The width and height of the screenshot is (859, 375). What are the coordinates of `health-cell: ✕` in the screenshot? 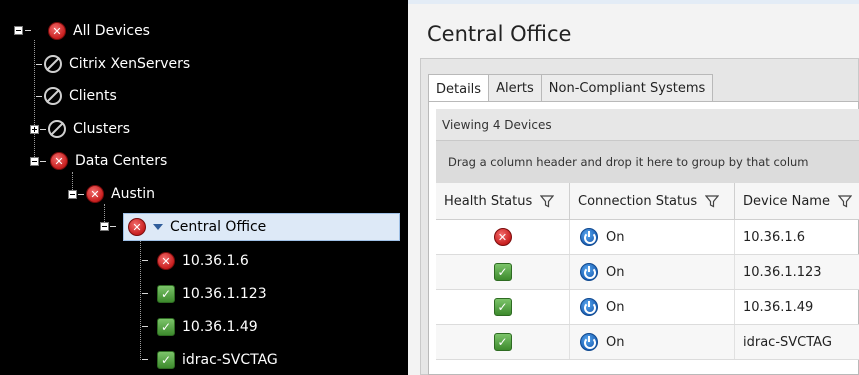 It's located at (503, 237).